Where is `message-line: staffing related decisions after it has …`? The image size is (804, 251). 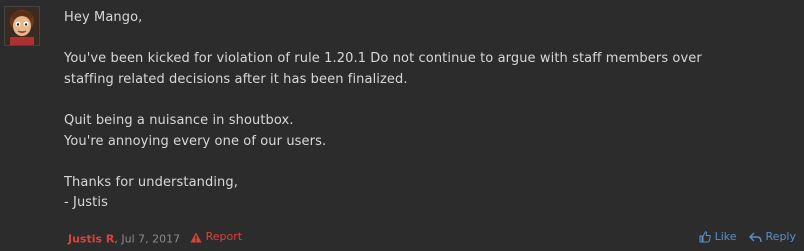
message-line: staffing related decisions after it has … is located at coordinates (236, 79).